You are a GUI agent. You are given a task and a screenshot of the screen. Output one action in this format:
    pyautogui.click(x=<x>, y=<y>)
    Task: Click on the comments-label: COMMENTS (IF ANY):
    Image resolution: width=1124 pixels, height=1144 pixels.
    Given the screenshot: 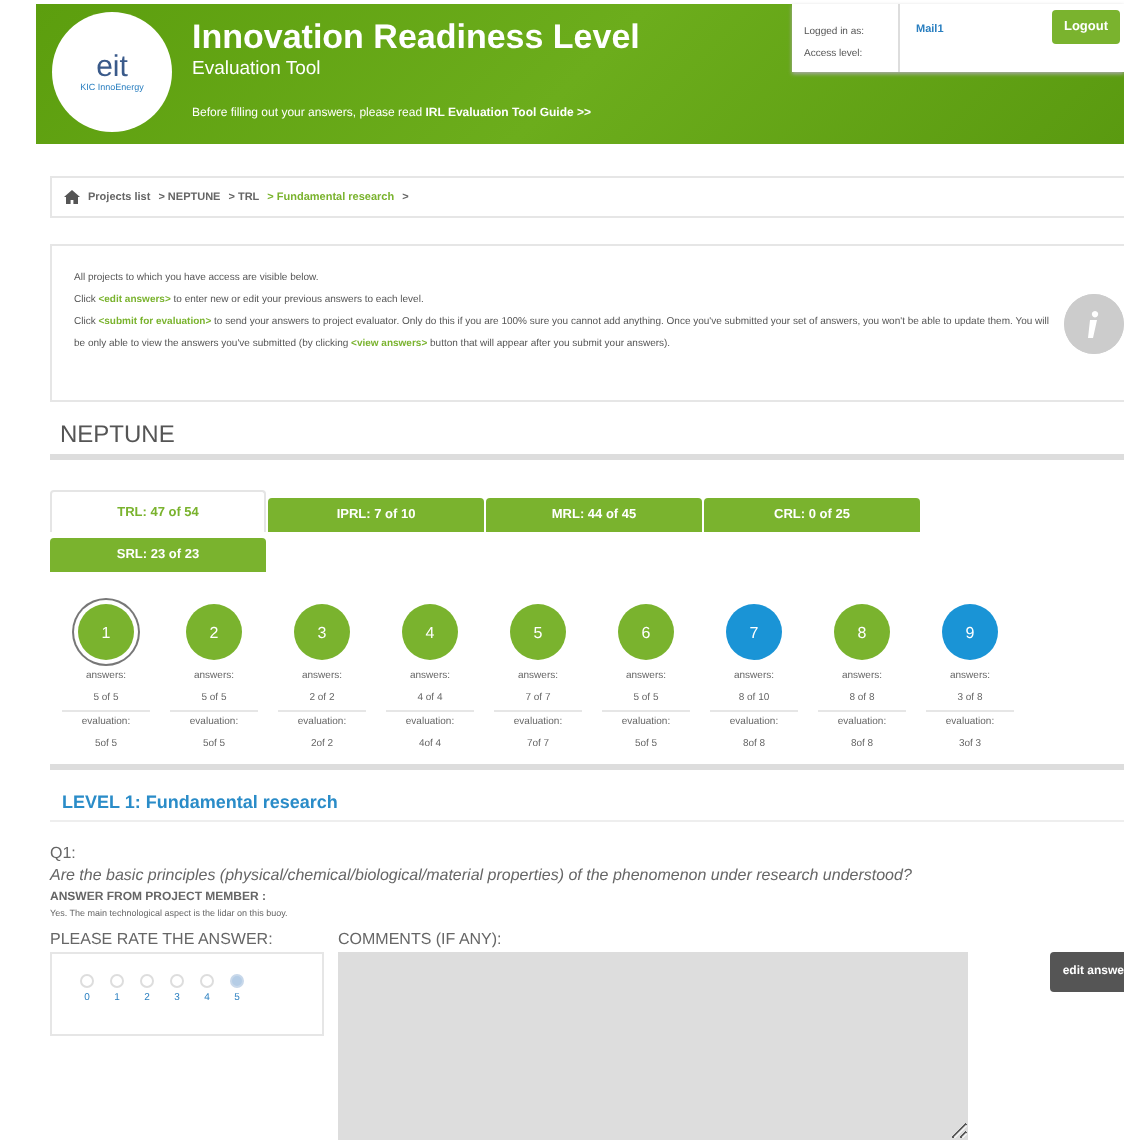 What is the action you would take?
    pyautogui.click(x=421, y=939)
    